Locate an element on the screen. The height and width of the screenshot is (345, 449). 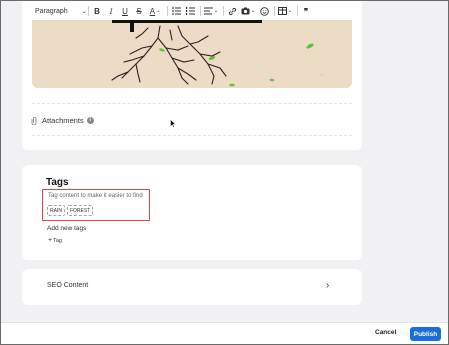
mouse-cursor-icon is located at coordinates (173, 123).